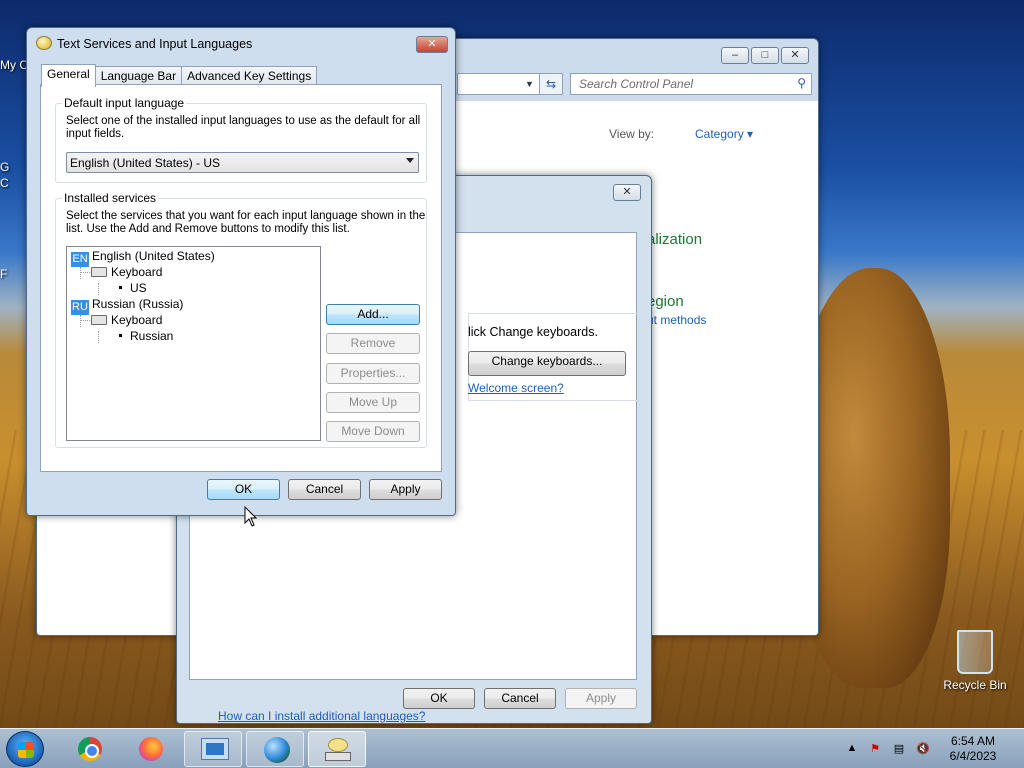 This screenshot has height=768, width=1024. What do you see at coordinates (636, 84) in the screenshot?
I see `search-input: Search Control Panel` at bounding box center [636, 84].